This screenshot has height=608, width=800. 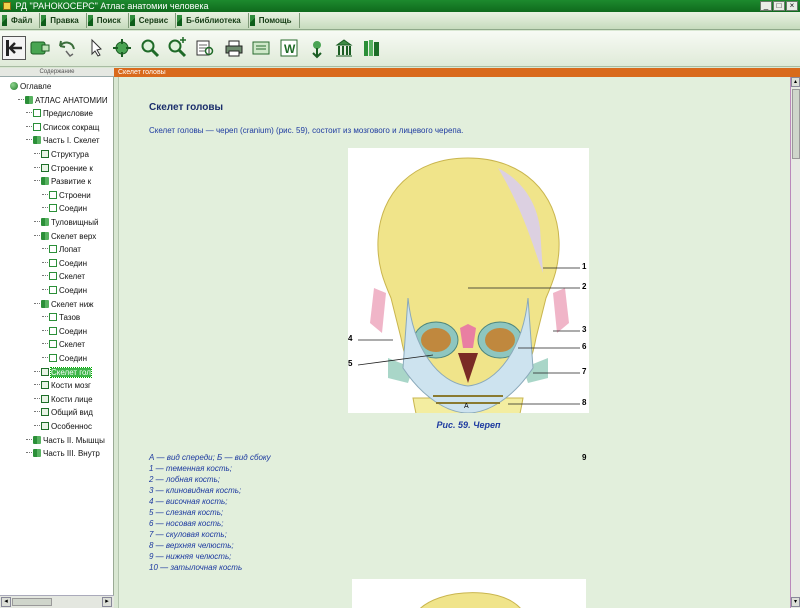 I want to click on scroll-left-icon: ◂, so click(x=6, y=602).